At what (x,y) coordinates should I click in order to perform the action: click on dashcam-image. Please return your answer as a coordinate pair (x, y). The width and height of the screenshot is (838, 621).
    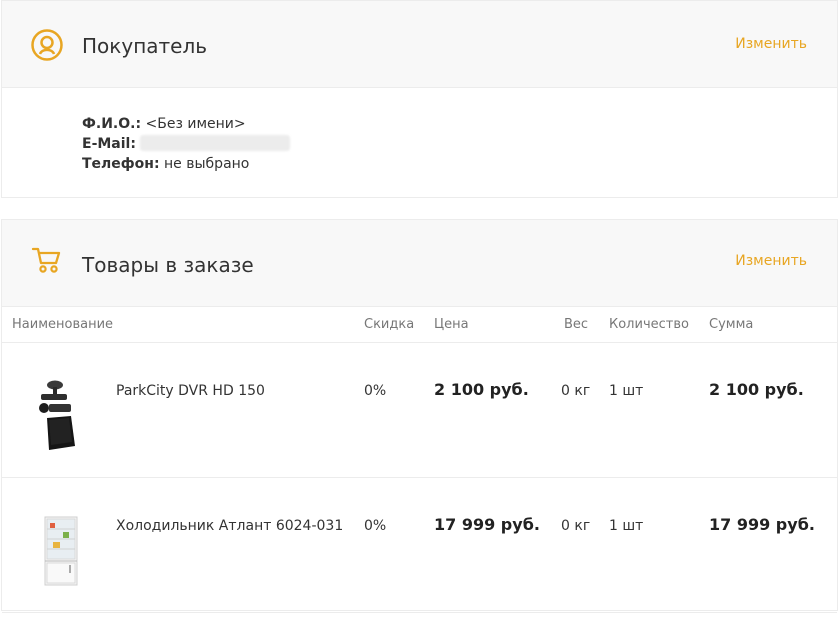
    Looking at the image, I should click on (61, 416).